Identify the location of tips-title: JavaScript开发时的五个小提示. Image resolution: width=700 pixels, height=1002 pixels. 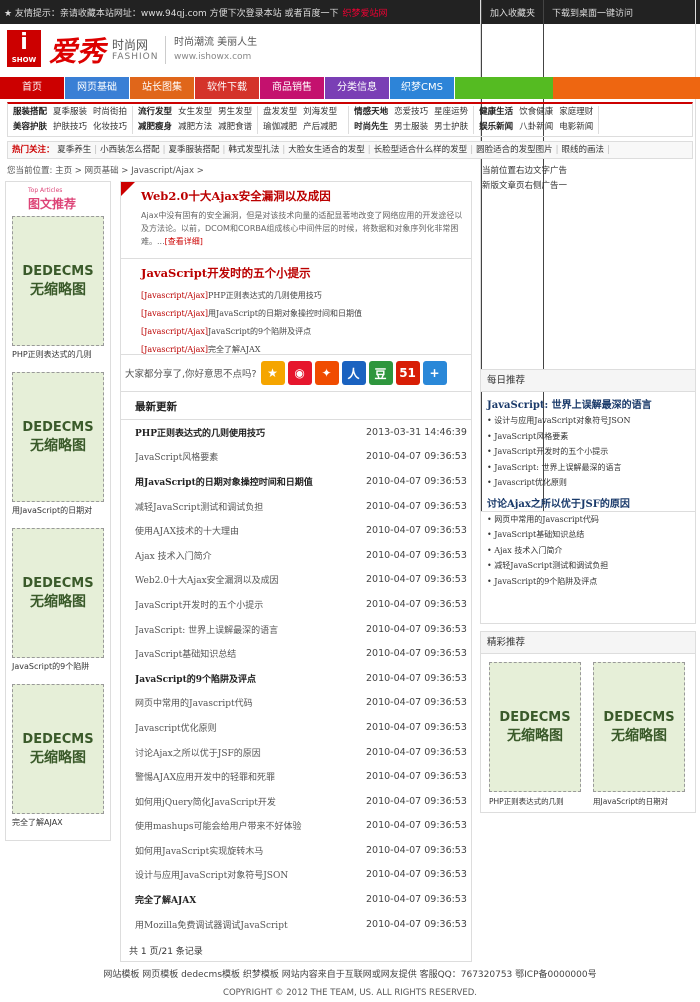
(302, 273).